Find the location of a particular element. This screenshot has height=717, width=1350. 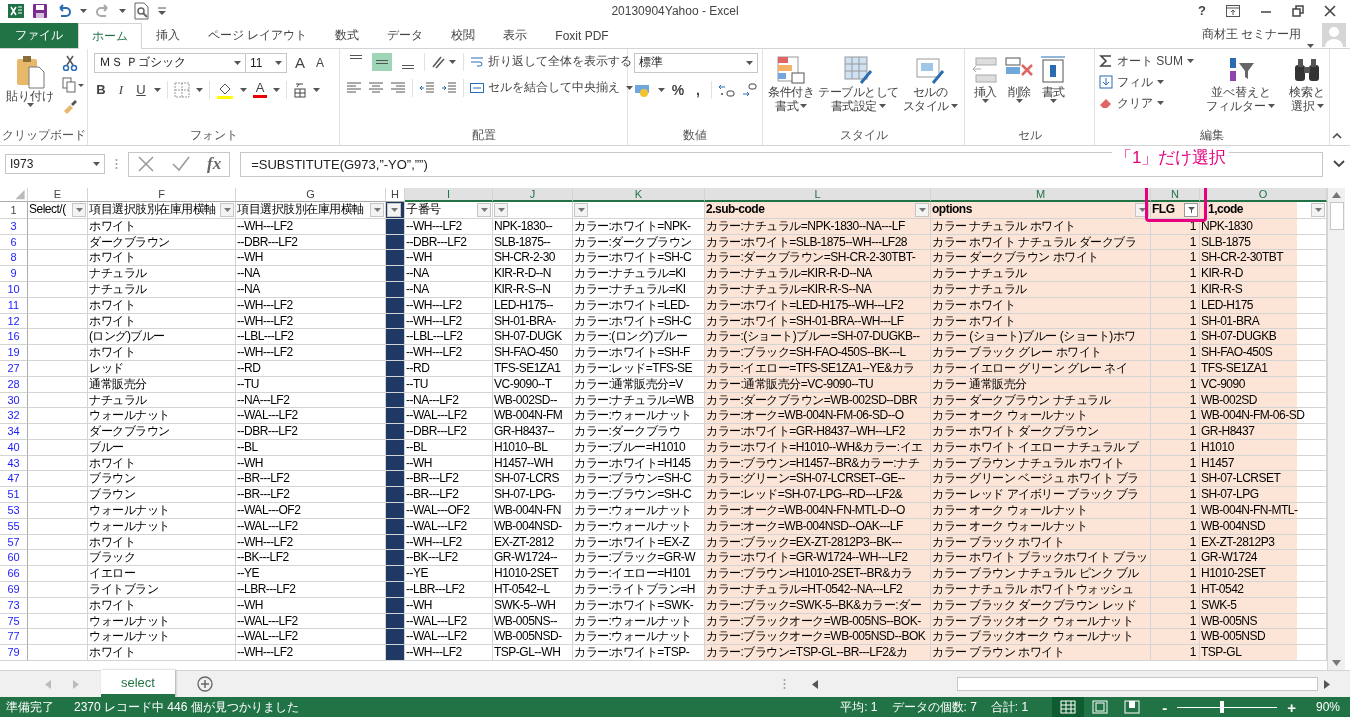

cells-button: 削除 is located at coordinates (1019, 78).